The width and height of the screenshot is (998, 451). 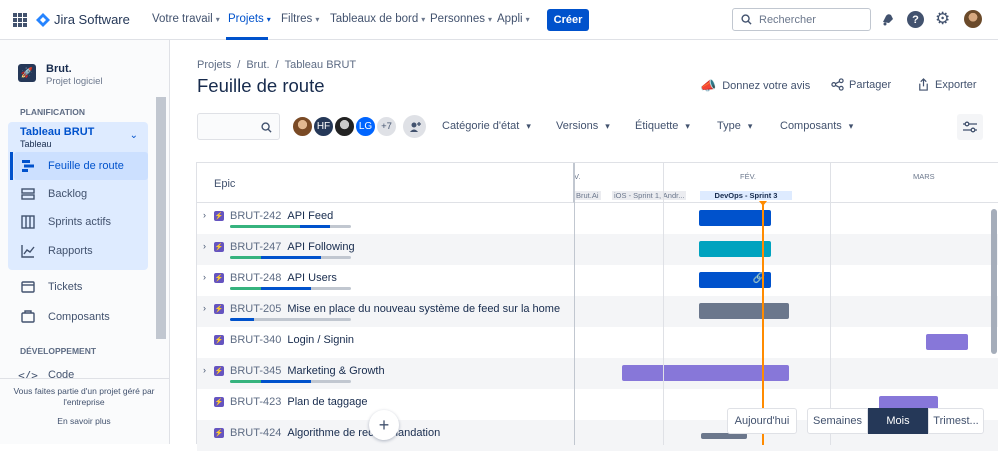 I want to click on sprint-label: DevOps - Sprint 3, so click(x=746, y=195).